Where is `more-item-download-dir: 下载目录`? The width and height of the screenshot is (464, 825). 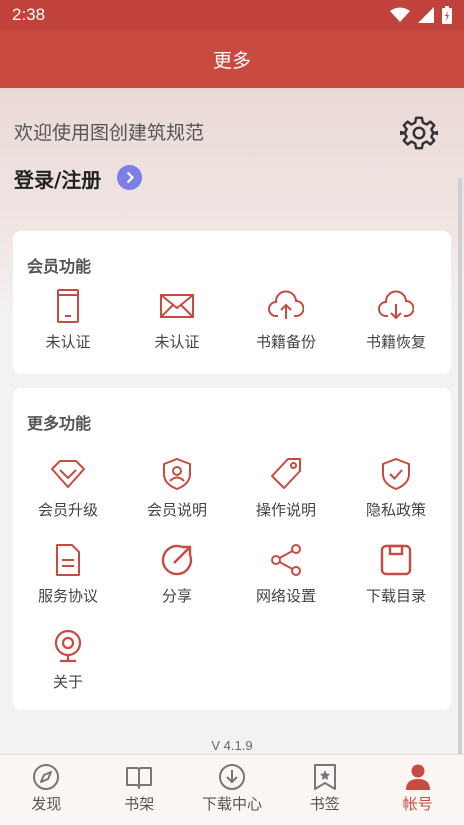
more-item-download-dir: 下载目录 is located at coordinates (396, 574).